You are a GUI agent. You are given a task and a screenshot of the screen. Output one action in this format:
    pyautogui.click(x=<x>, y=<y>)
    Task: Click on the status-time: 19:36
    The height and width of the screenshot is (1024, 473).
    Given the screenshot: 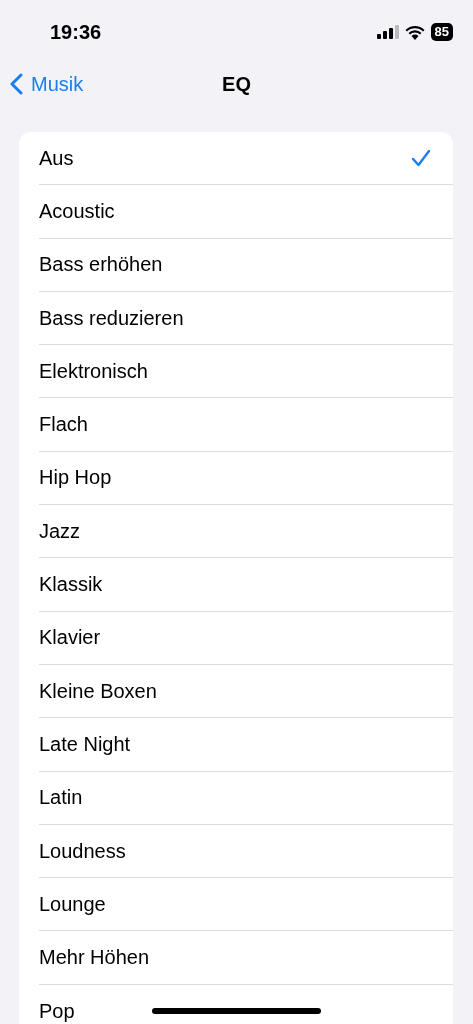 What is the action you would take?
    pyautogui.click(x=76, y=32)
    